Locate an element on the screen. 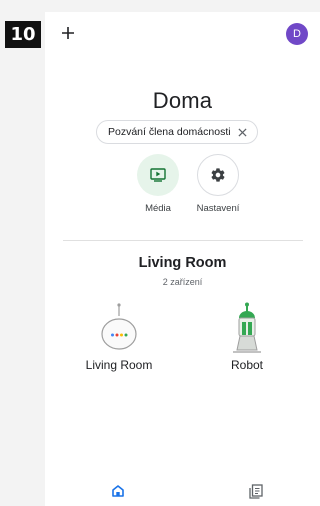 This screenshot has height=506, width=320. invite-household-member-chip: Pozvání člena domácnosti is located at coordinates (177, 132).